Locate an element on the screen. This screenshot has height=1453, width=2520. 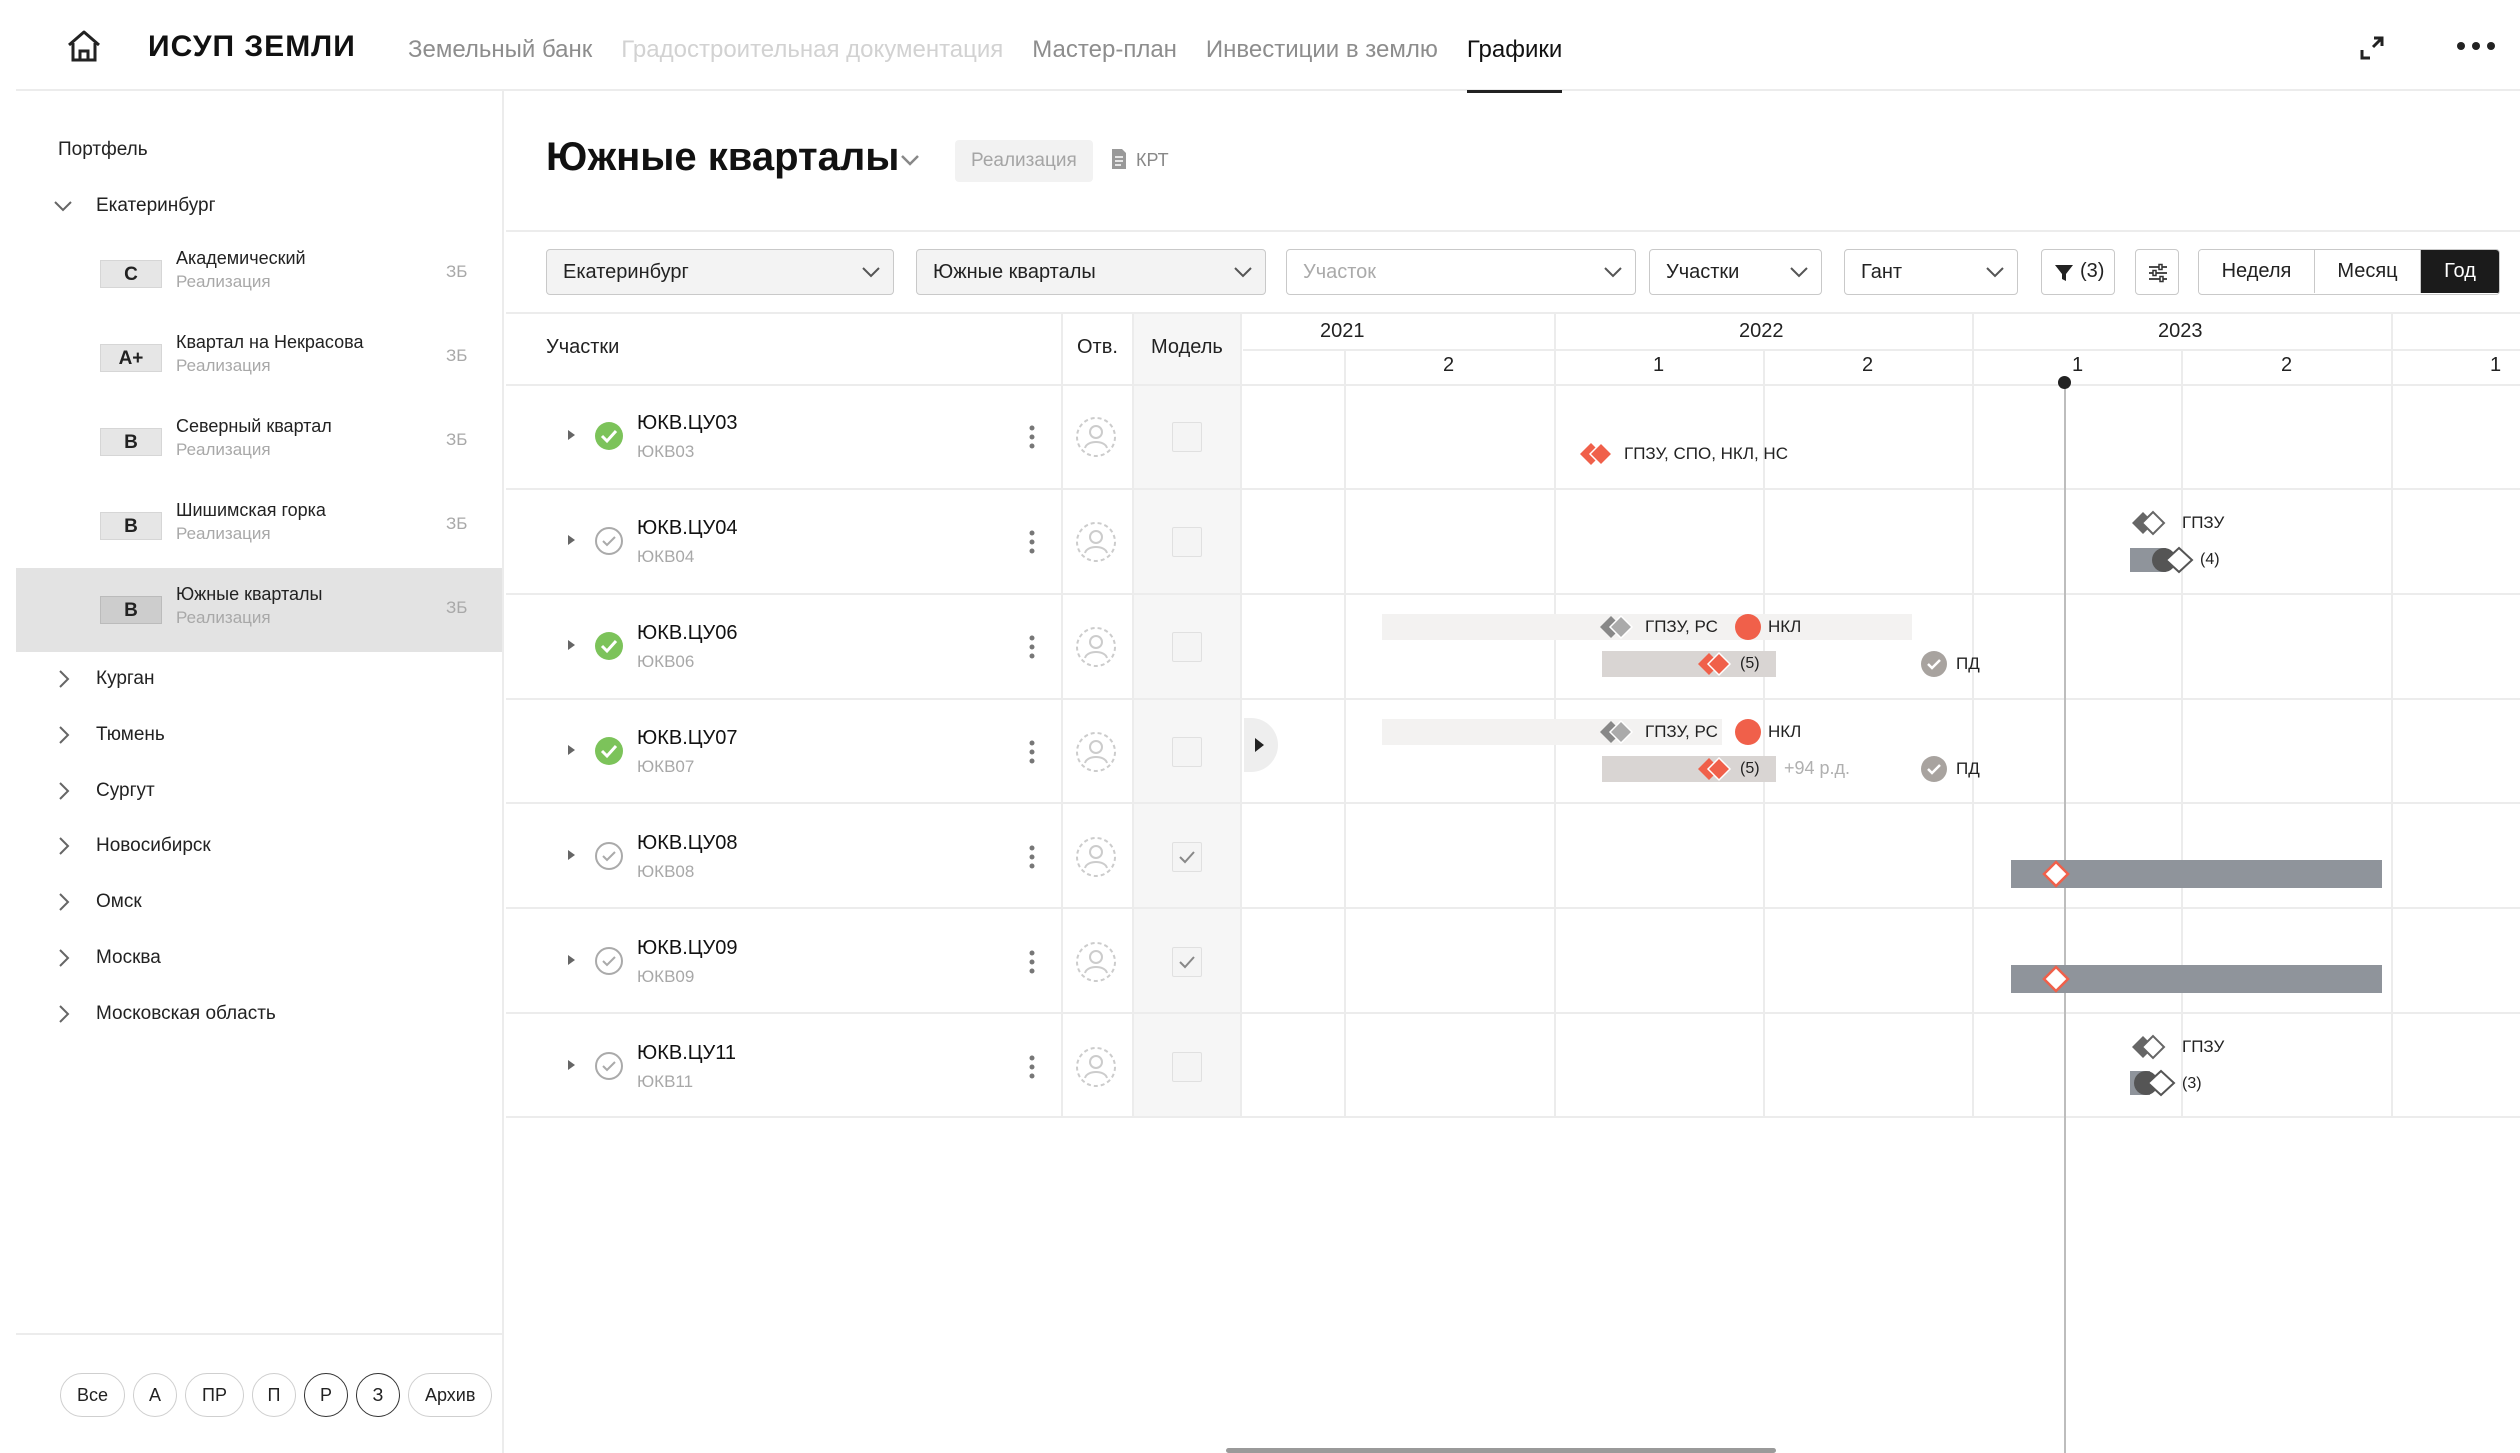
sidebar-project-item: C Академический Реализация ЗБ is located at coordinates (259, 274).